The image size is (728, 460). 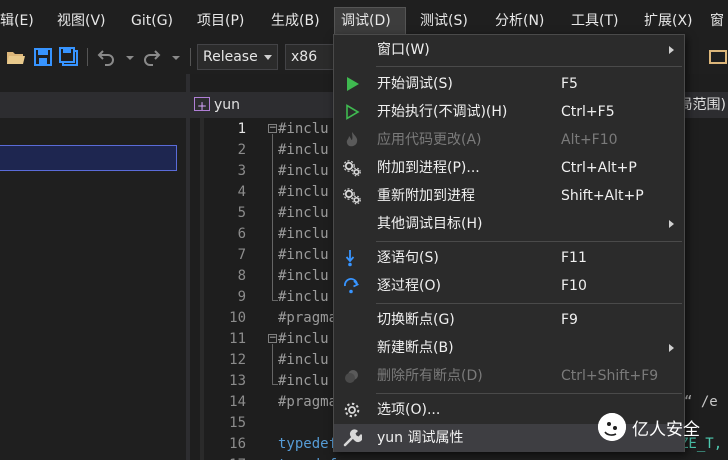 I want to click on settings-gear-icon, so click(x=352, y=410).